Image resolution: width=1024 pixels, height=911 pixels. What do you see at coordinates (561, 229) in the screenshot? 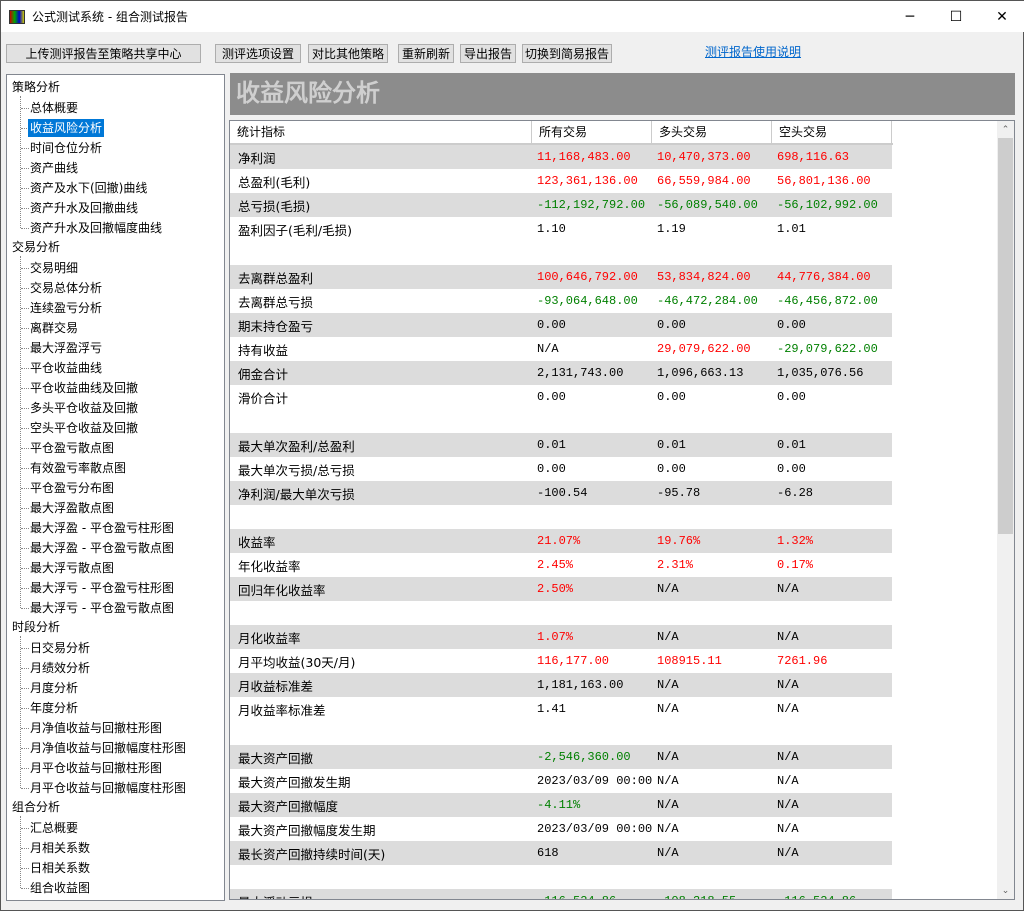
I see `table-row: 盈利因子(毛利/毛损) 1.10 1.19 1.01` at bounding box center [561, 229].